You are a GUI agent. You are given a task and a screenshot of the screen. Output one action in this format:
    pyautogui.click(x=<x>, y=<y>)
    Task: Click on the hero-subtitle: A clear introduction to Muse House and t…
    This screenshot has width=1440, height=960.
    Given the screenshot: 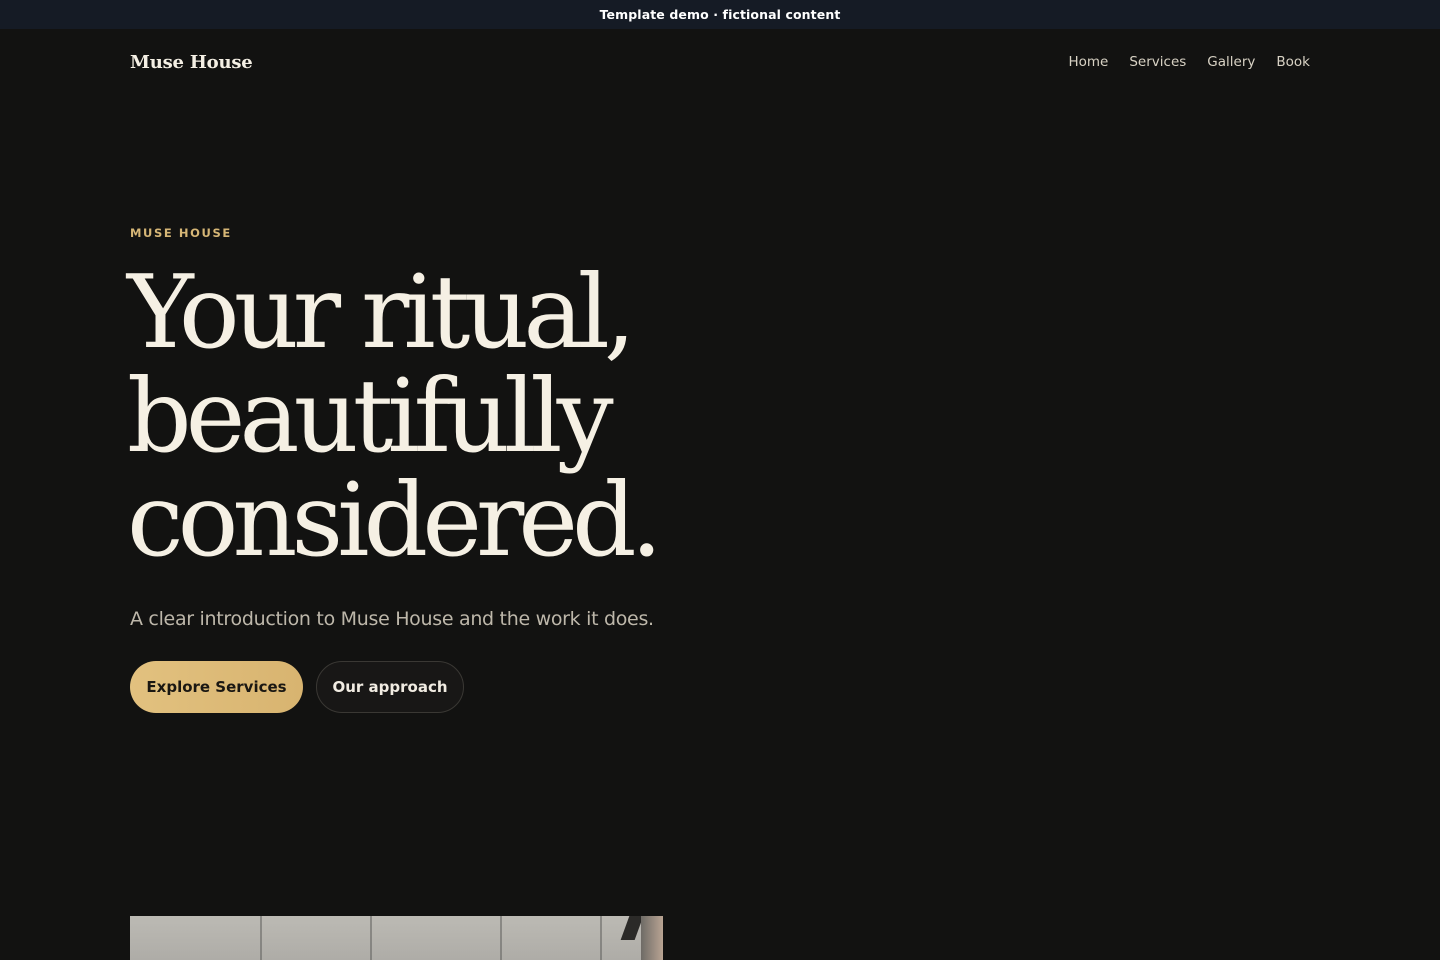 What is the action you would take?
    pyautogui.click(x=392, y=619)
    